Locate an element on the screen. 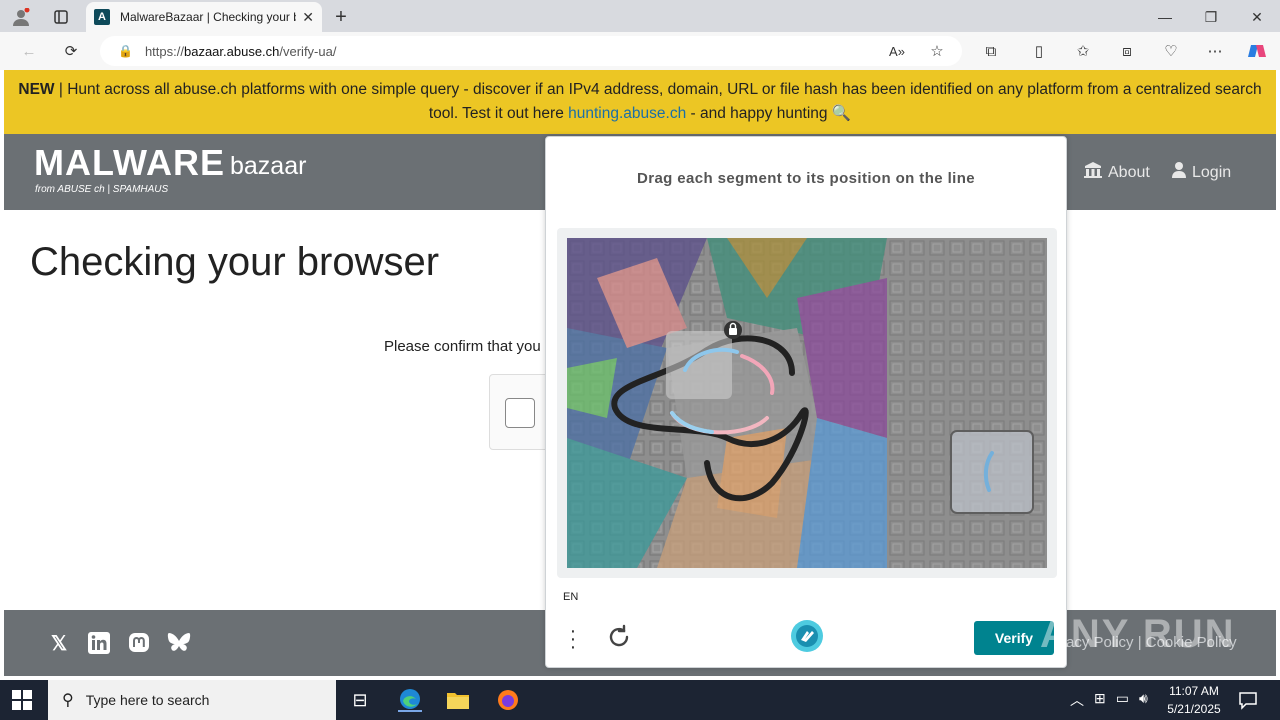  task-view-icon: ⊟ is located at coordinates (360, 700).